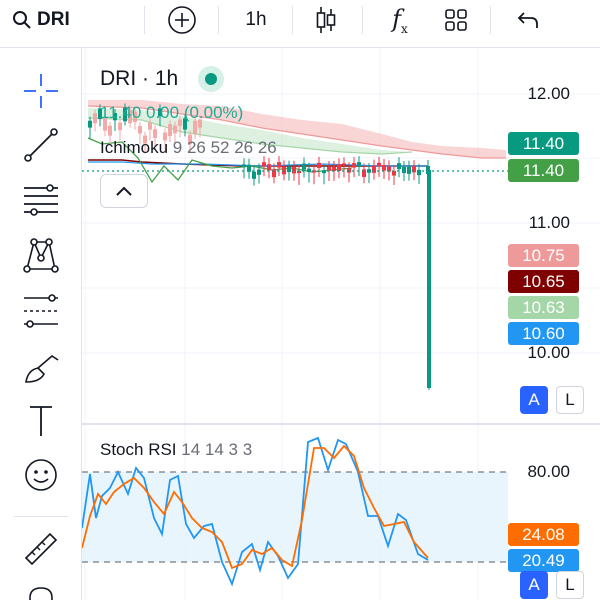 Image resolution: width=600 pixels, height=600 pixels. What do you see at coordinates (138, 449) in the screenshot?
I see `stoch-name: Stoch RSI` at bounding box center [138, 449].